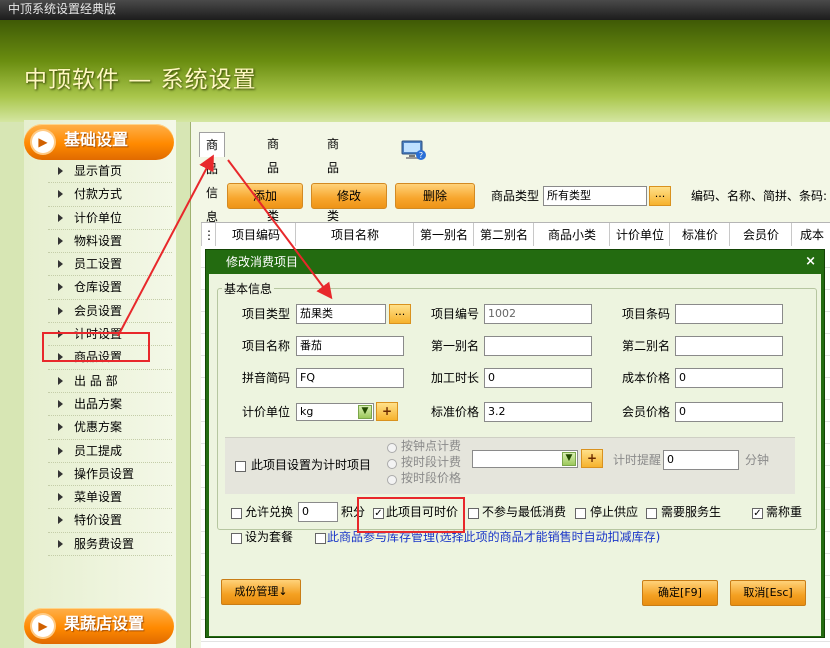  What do you see at coordinates (110, 381) in the screenshot?
I see `sidebar-item-kitchen: 出 品 部` at bounding box center [110, 381].